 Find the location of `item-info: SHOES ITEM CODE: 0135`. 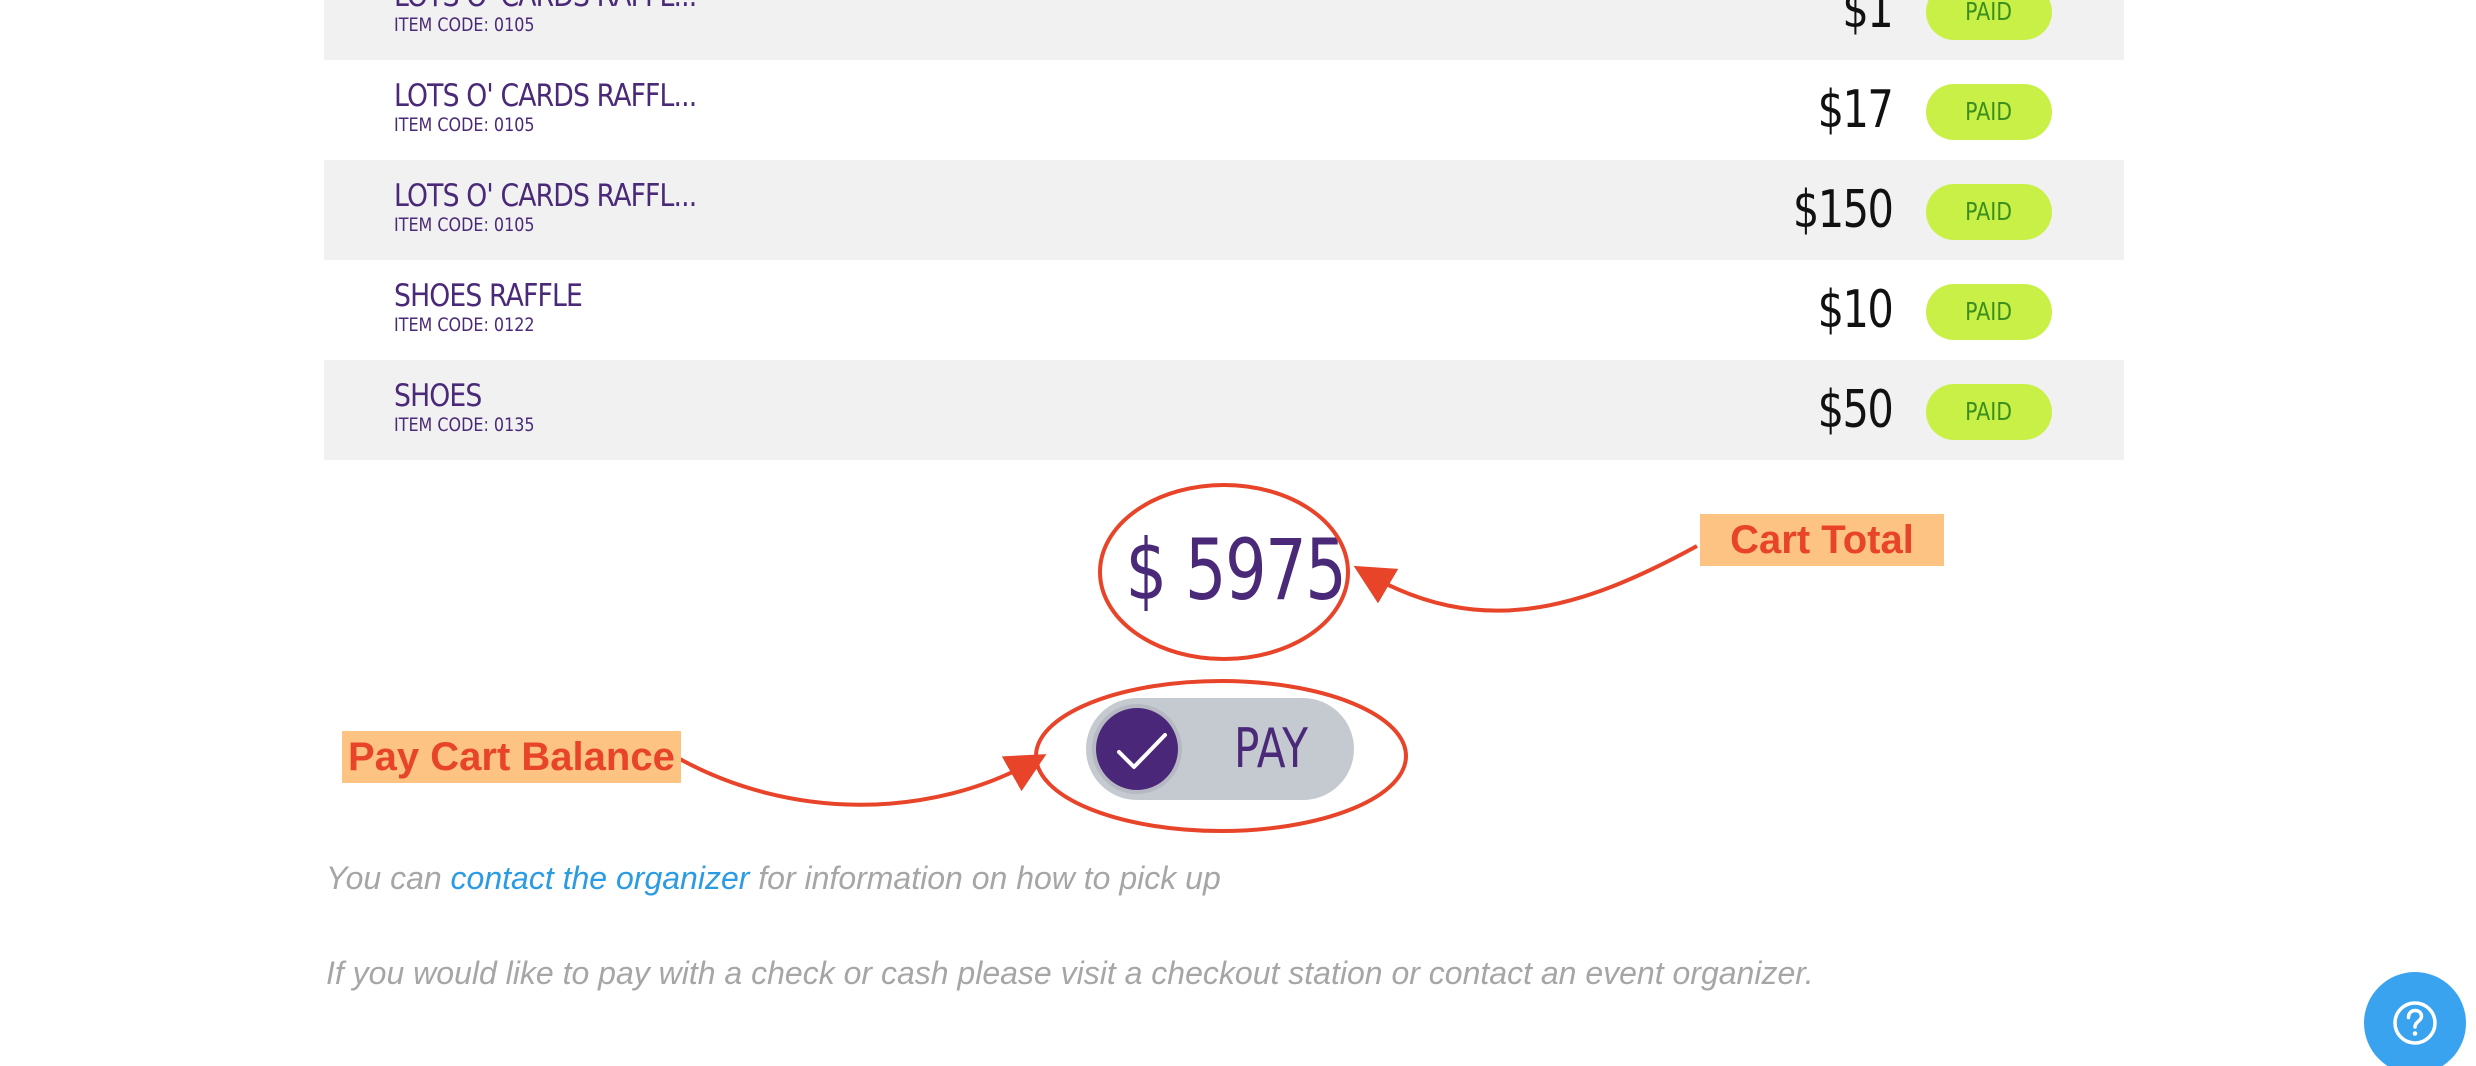

item-info: SHOES ITEM CODE: 0135 is located at coordinates (477, 407).